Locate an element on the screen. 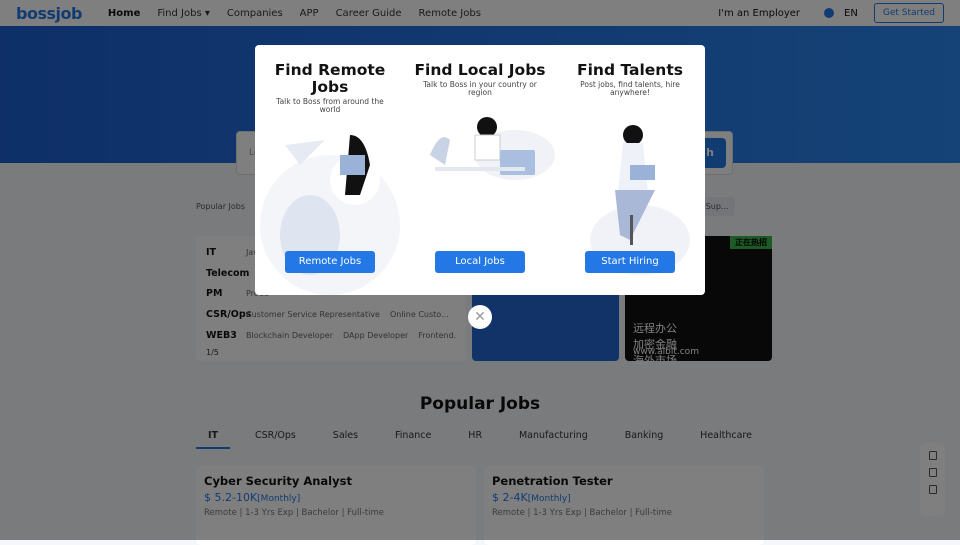 The image size is (960, 545). option-title: Find Talents is located at coordinates (630, 70).